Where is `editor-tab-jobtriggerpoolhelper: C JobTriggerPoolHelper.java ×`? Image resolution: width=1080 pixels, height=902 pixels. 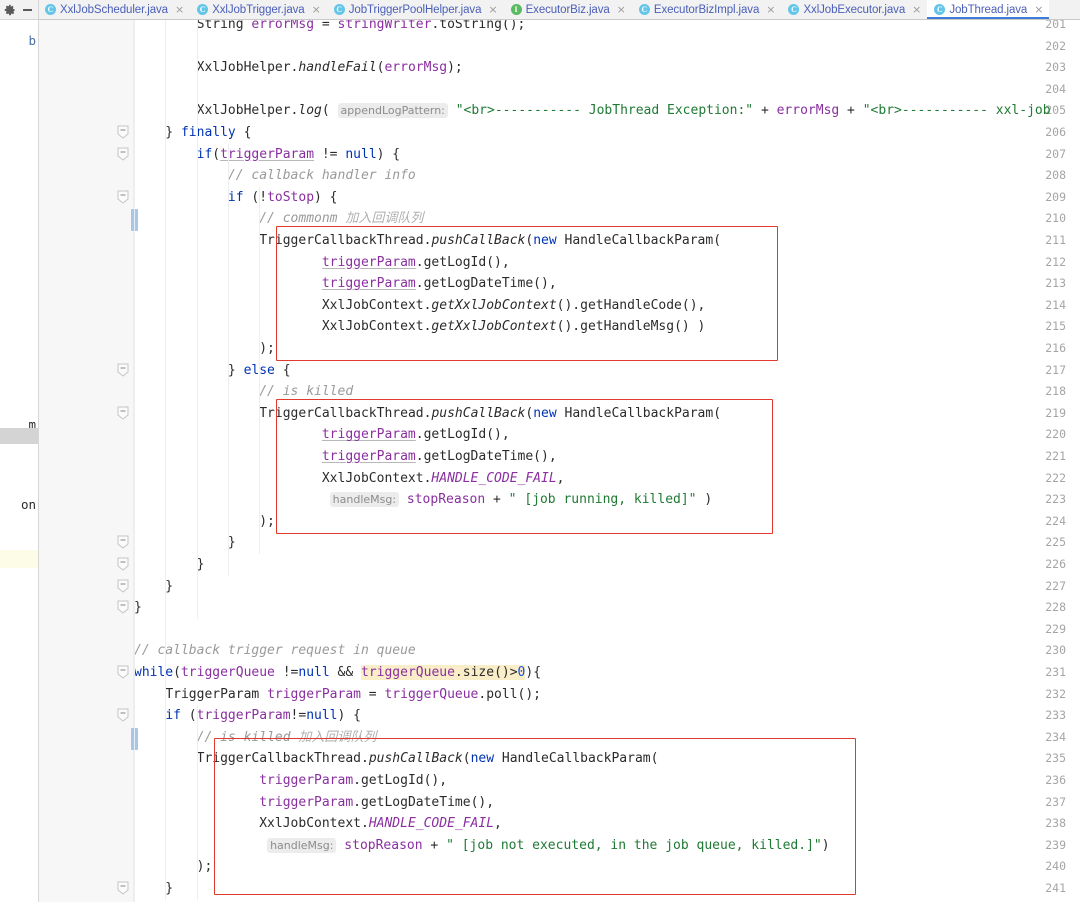
editor-tab-jobtriggerpoolhelper: C JobTriggerPoolHelper.java × is located at coordinates (415, 9).